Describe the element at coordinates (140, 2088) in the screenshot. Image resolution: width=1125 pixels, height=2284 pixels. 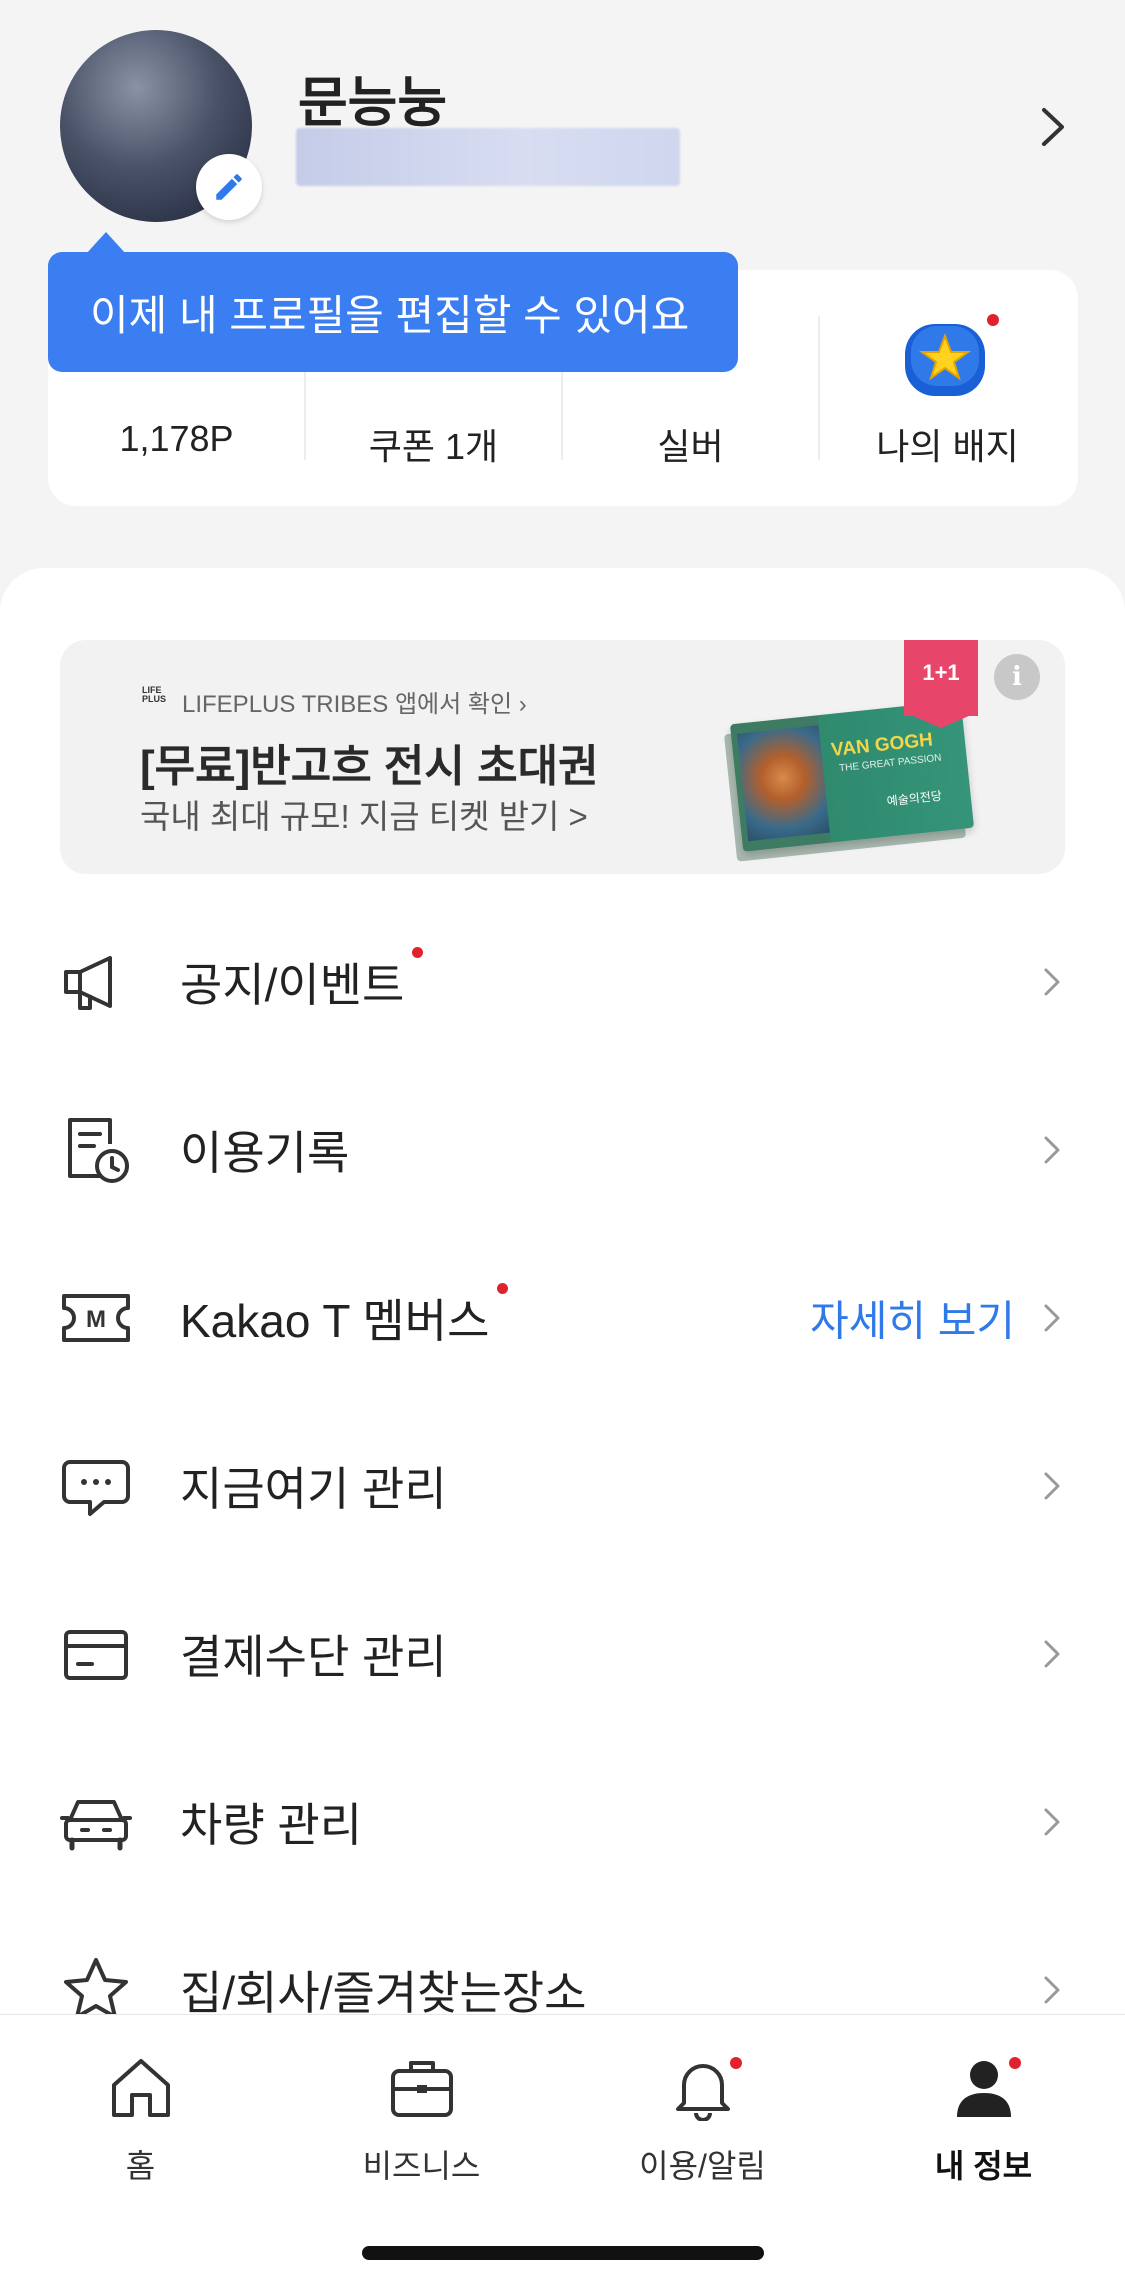
I see `home-icon` at that location.